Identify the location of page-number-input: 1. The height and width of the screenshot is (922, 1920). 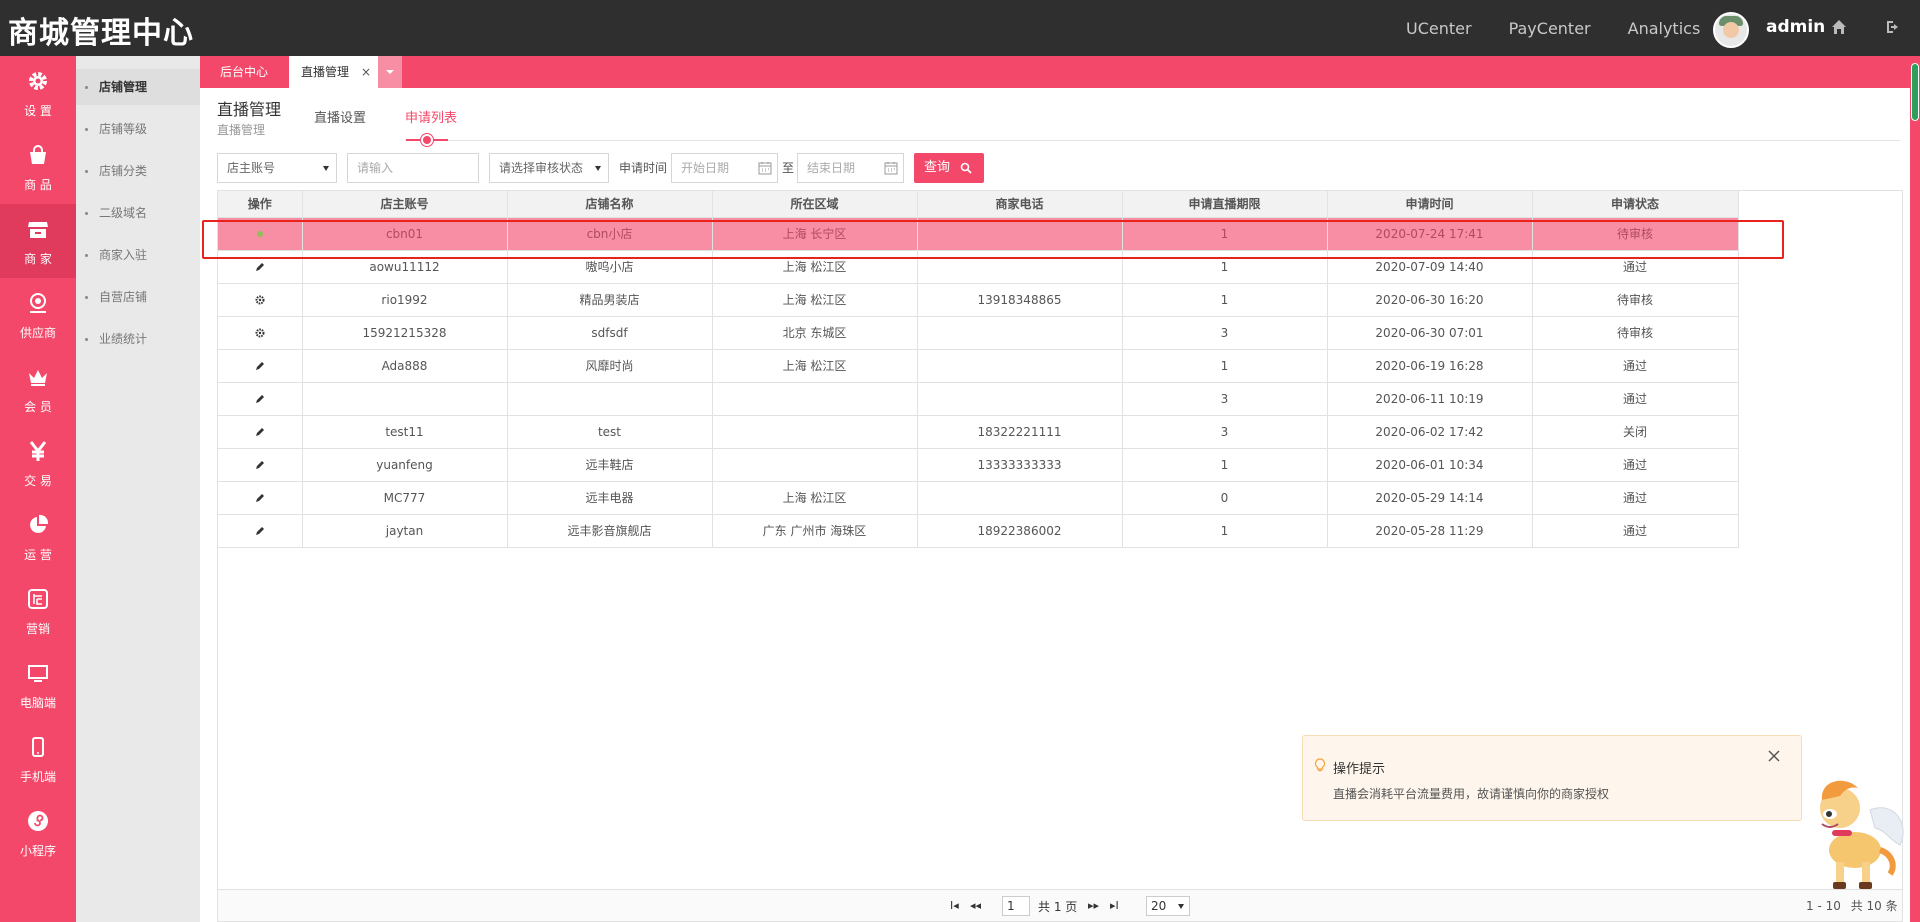
(1016, 906).